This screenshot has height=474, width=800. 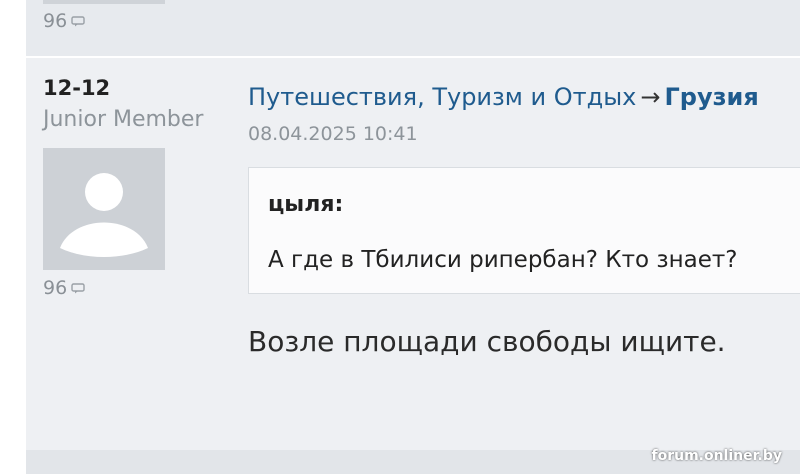 I want to click on previous-post-reply-count-value: 96, so click(x=55, y=21).